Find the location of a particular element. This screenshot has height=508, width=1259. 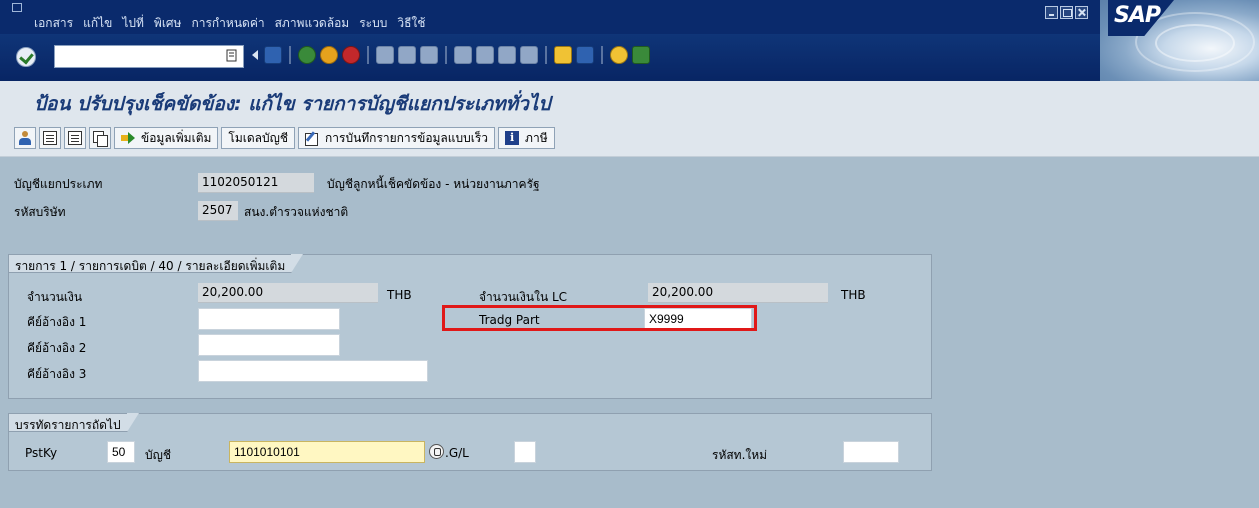

fast-data-entry-label: การบันทึกรายการข้อมูลแบบเร็ว is located at coordinates (407, 137).